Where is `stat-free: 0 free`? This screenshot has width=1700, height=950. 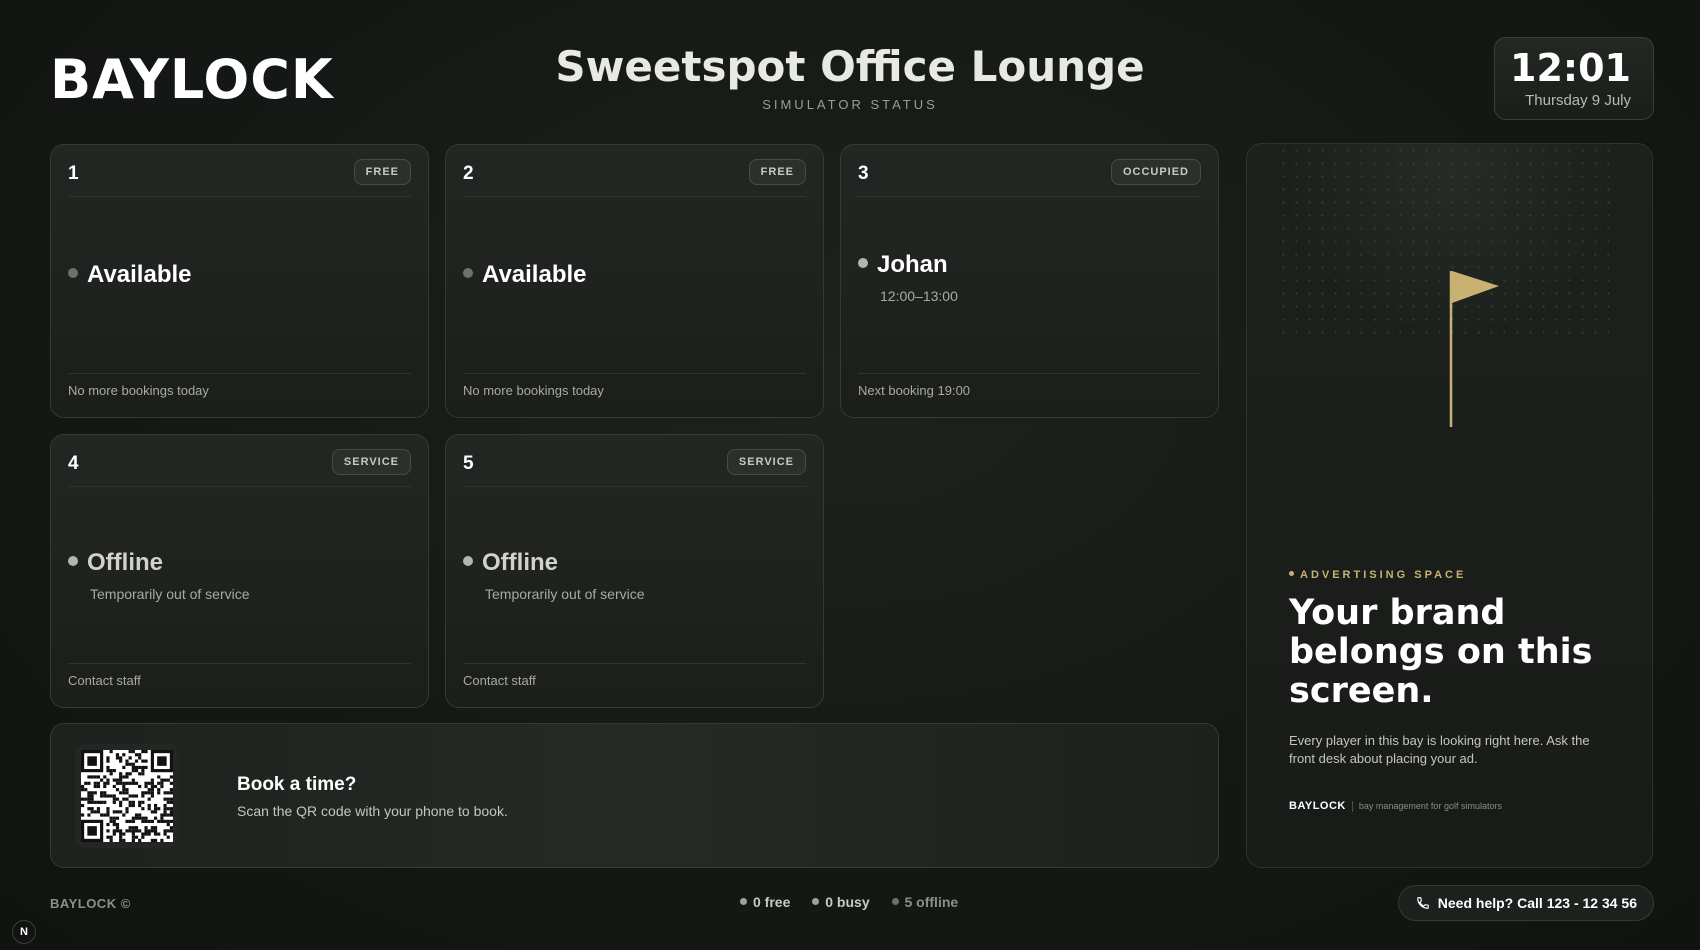
stat-free: 0 free is located at coordinates (765, 902).